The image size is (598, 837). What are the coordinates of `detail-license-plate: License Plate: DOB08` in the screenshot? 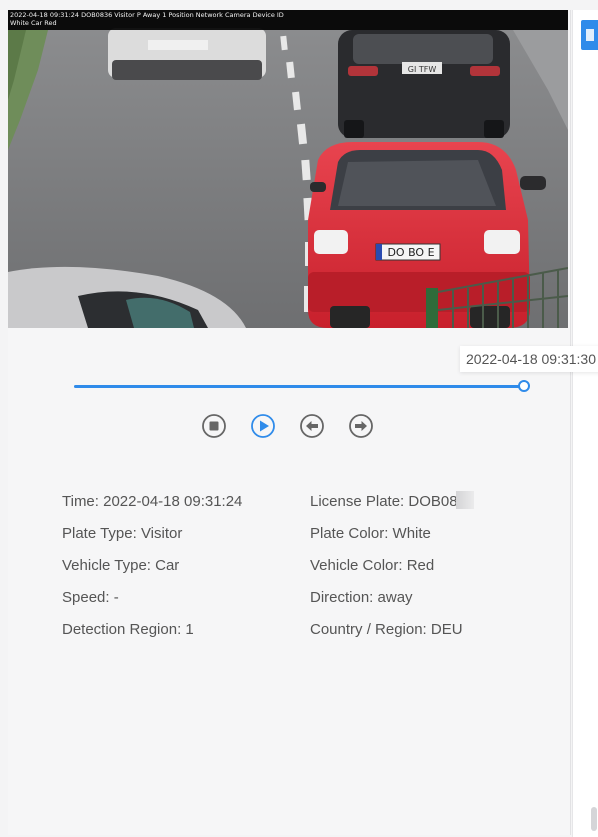 It's located at (392, 502).